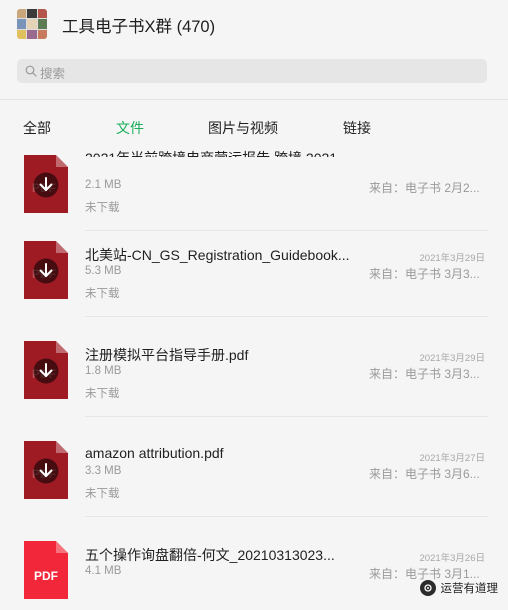  What do you see at coordinates (357, 128) in the screenshot?
I see `tab-links: 链接` at bounding box center [357, 128].